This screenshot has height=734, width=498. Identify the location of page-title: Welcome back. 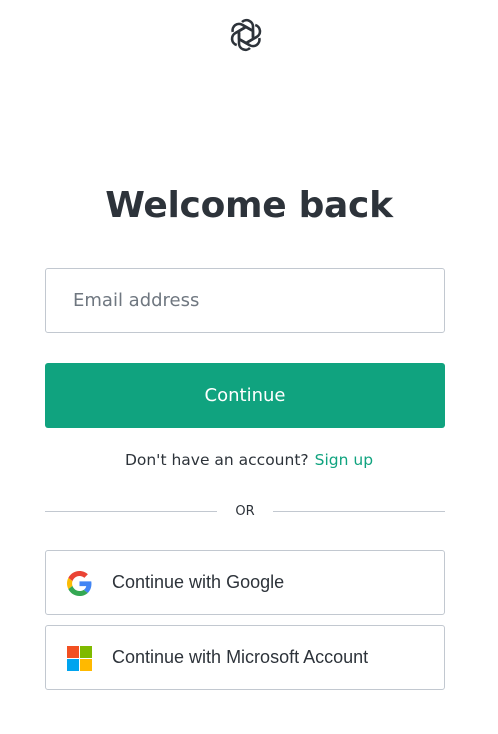
(249, 205).